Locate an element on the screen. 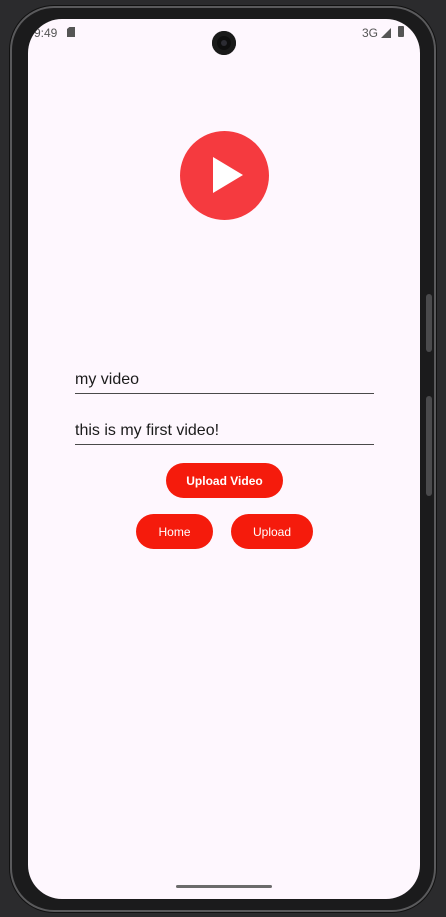  video-title-input: my video is located at coordinates (224, 382).